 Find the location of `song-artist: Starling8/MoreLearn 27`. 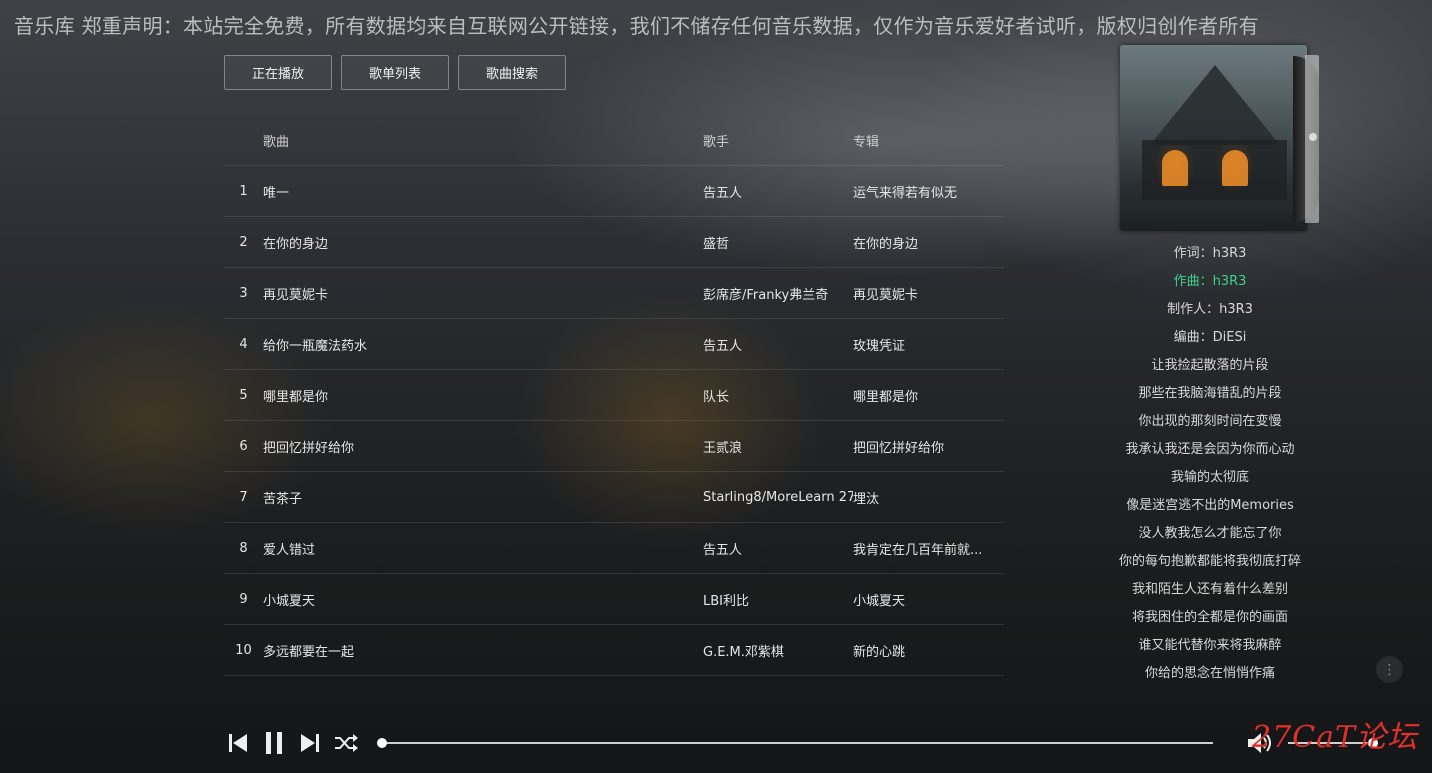

song-artist: Starling8/MoreLearn 27 is located at coordinates (778, 497).